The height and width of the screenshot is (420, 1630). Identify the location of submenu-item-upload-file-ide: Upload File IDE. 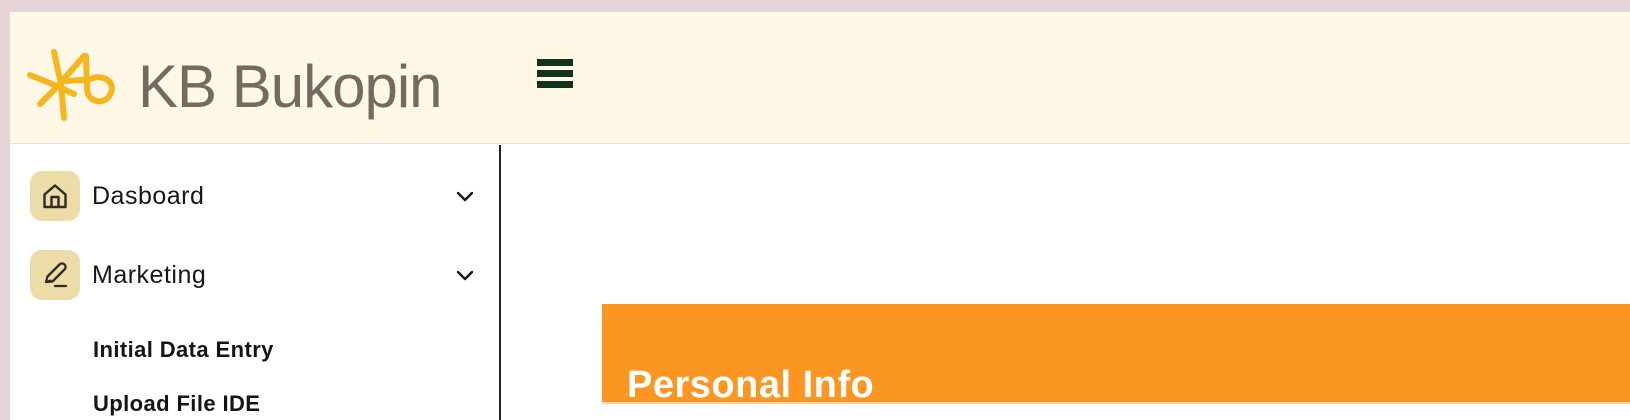
(176, 404).